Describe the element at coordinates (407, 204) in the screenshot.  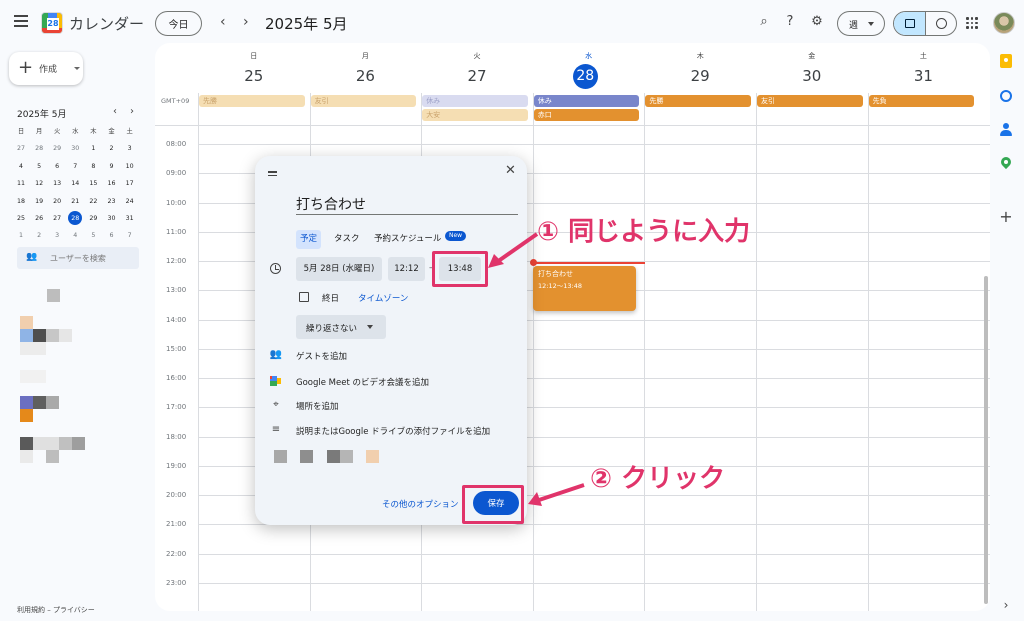
I see `event-title-input` at that location.